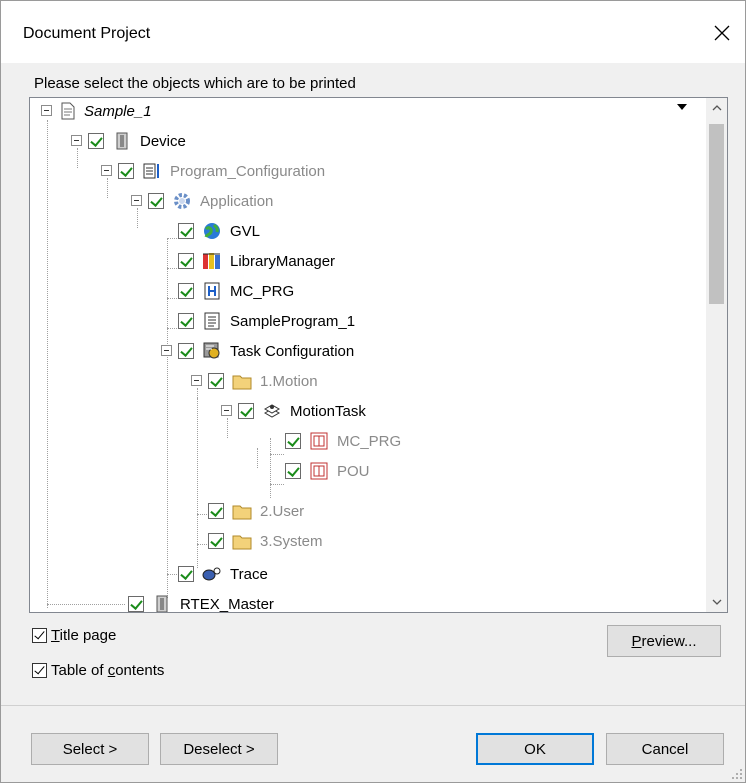  I want to click on chevron-down-icon, so click(716, 602).